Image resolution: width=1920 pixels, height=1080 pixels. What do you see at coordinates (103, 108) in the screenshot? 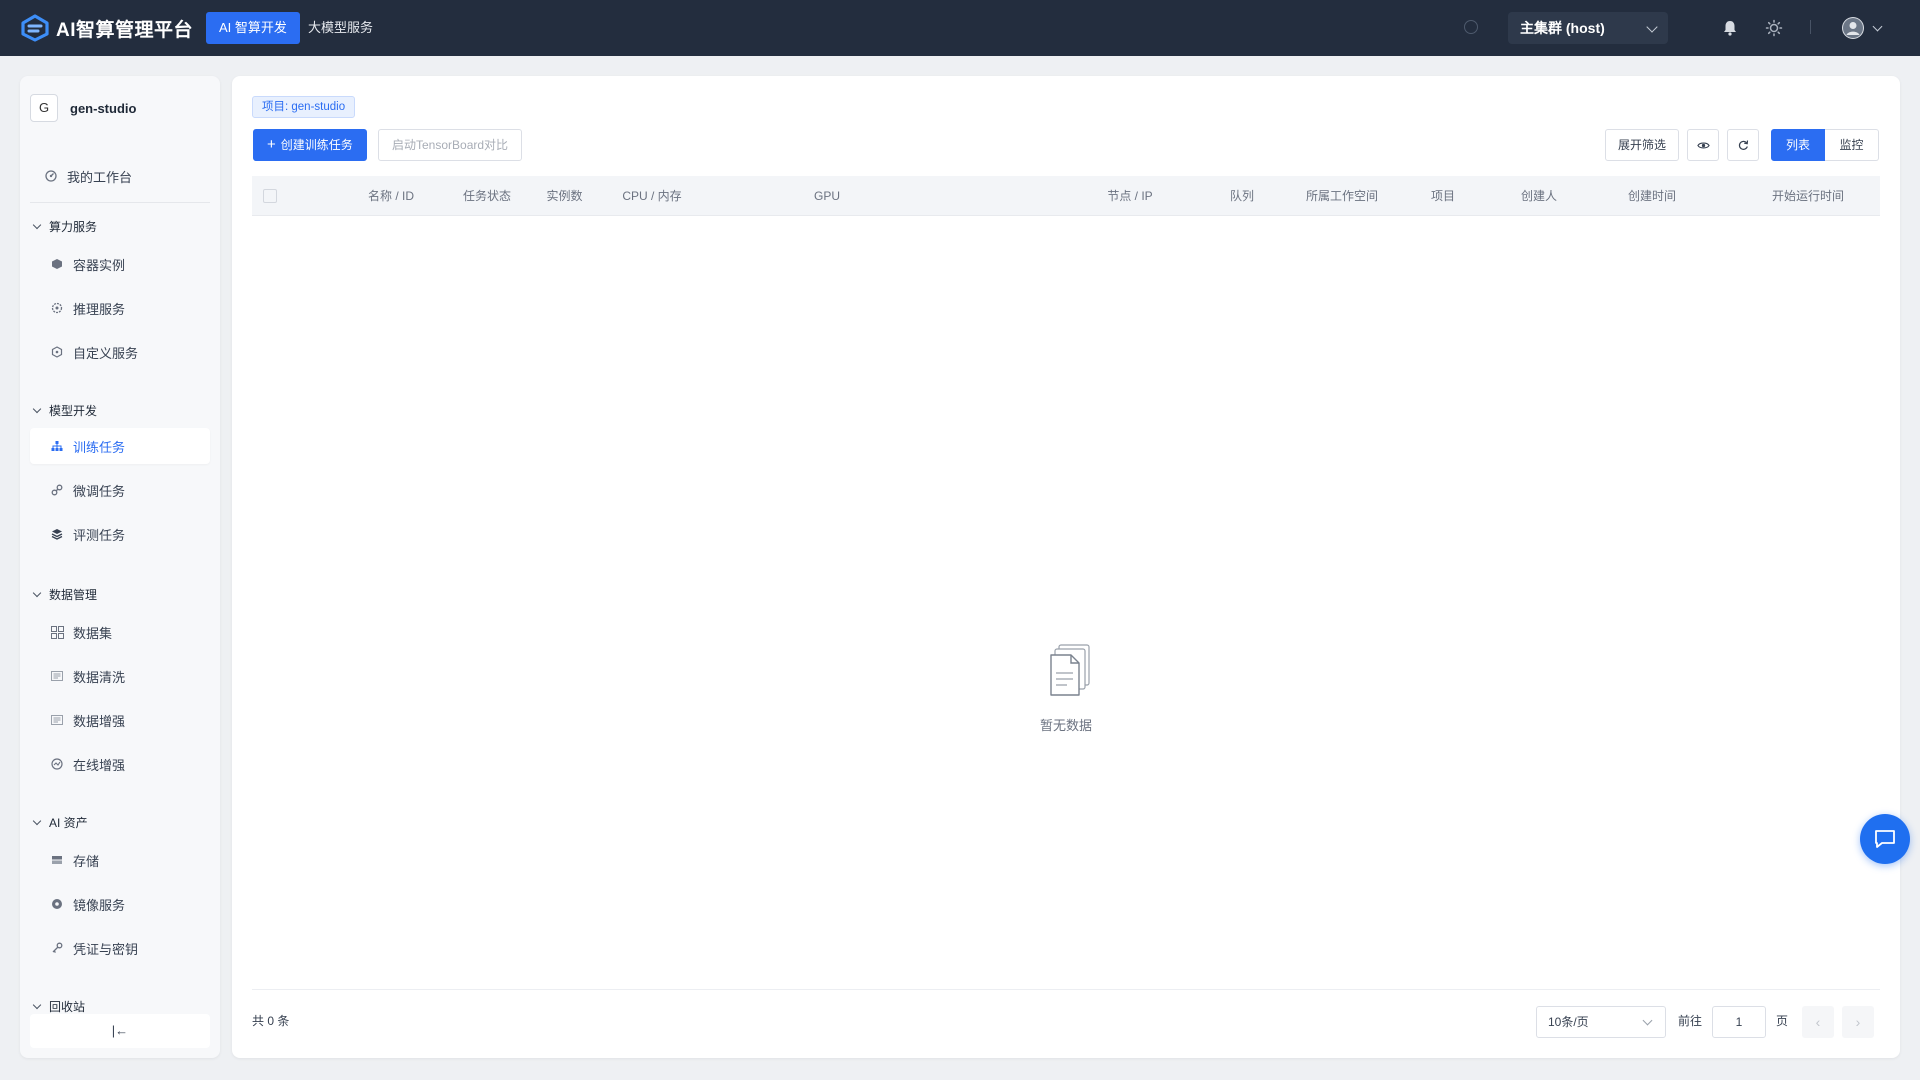
I see `project-name: gen-studio` at bounding box center [103, 108].